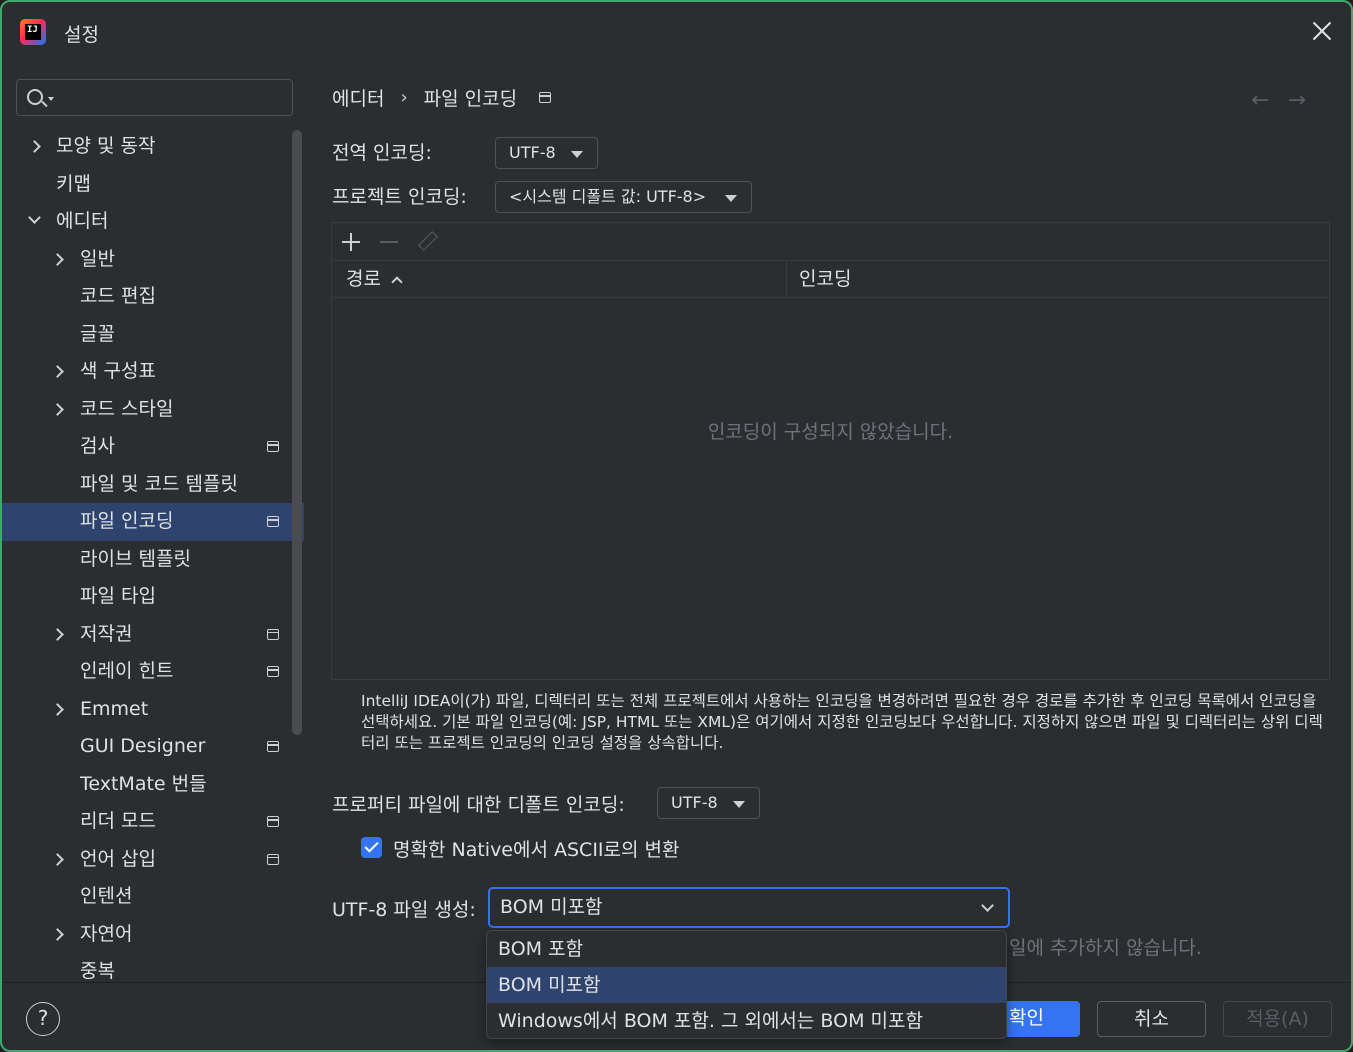 This screenshot has width=1353, height=1052. Describe the element at coordinates (351, 242) in the screenshot. I see `add-icon` at that location.